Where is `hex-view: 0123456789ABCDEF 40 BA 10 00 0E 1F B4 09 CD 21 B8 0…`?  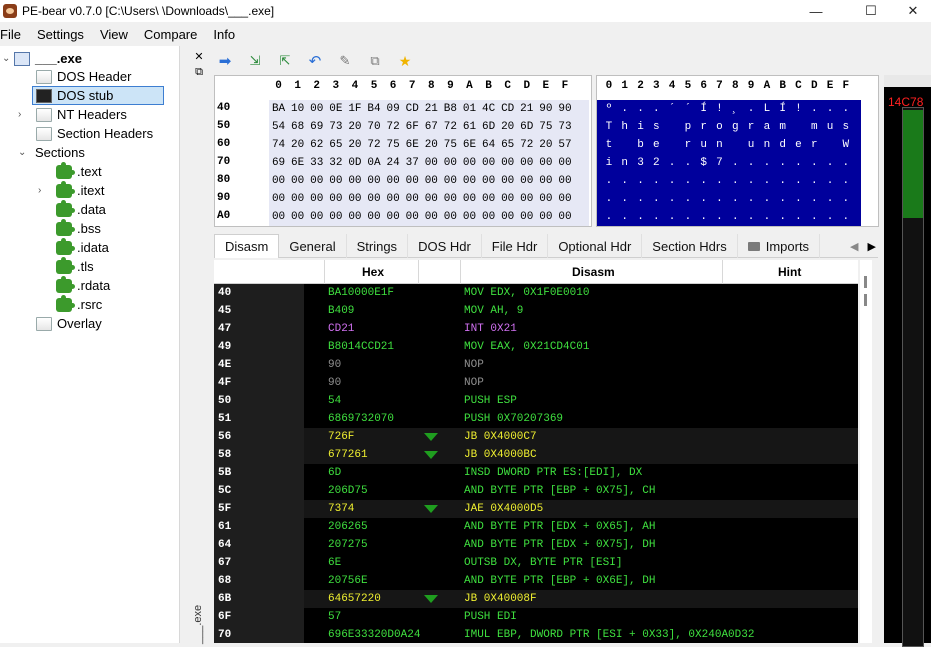
hex-view: 0123456789ABCDEF 40 BA 10 00 0E 1F B4 09 CD 21 B8 0… is located at coordinates (403, 151).